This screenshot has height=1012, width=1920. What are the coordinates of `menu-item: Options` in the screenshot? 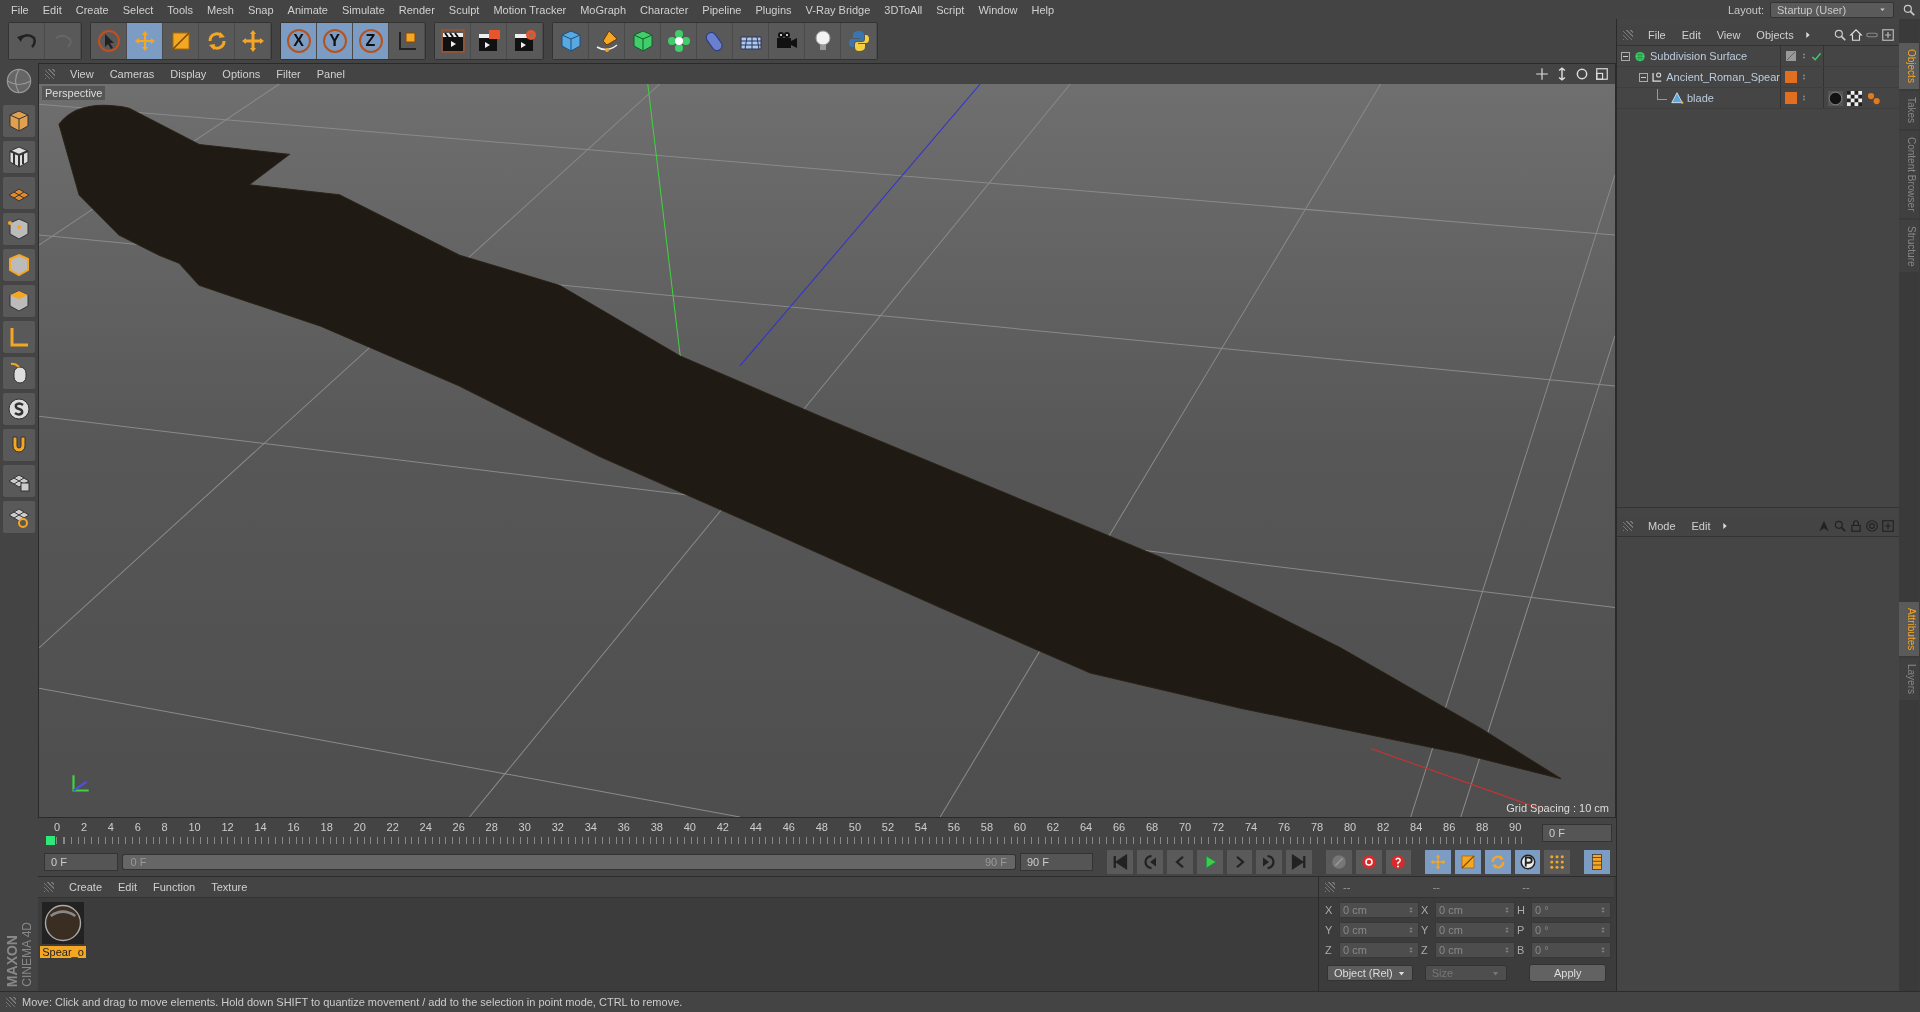 It's located at (241, 74).